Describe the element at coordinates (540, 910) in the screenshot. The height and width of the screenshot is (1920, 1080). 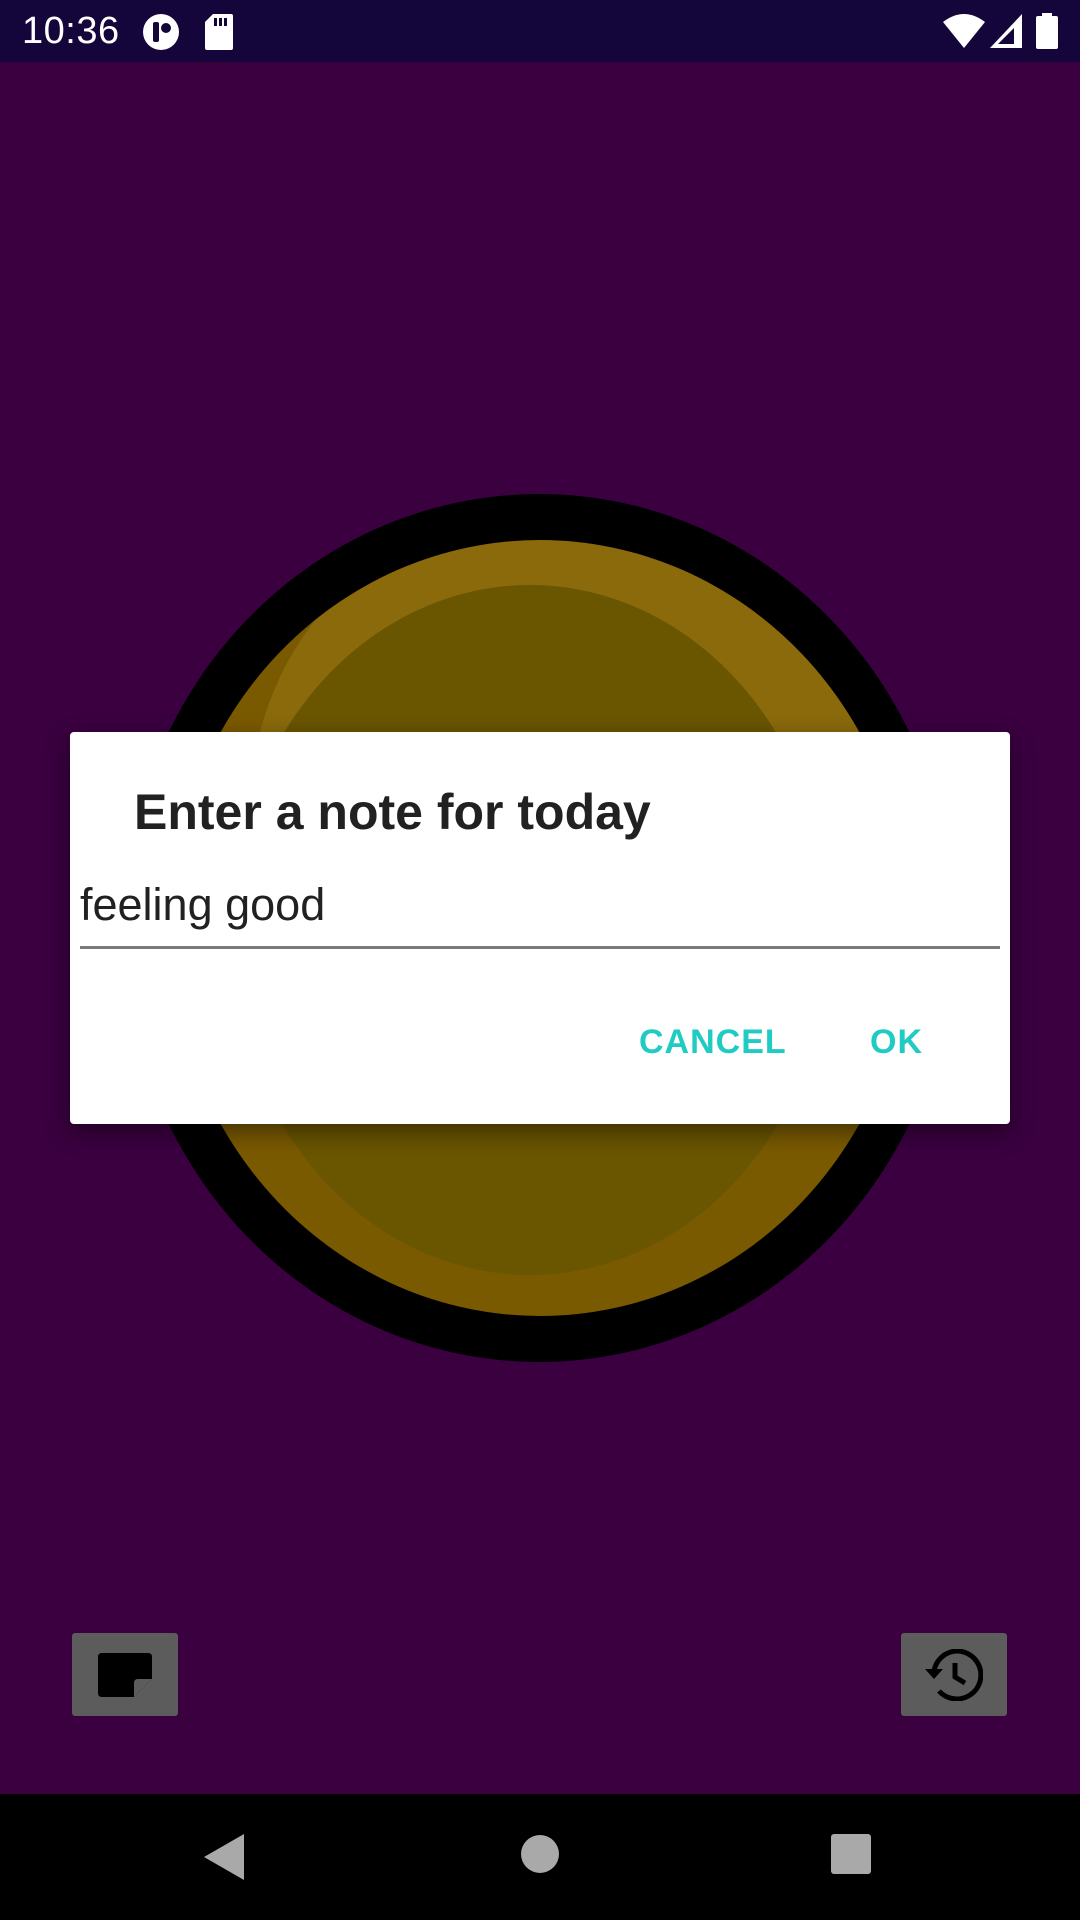
I see `note-input` at that location.